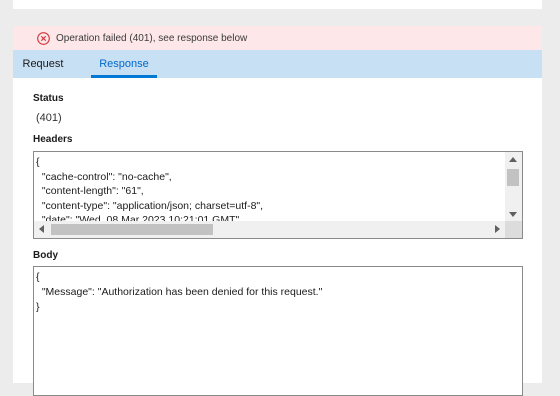  What do you see at coordinates (513, 187) in the screenshot?
I see `vertical-scrollbar` at bounding box center [513, 187].